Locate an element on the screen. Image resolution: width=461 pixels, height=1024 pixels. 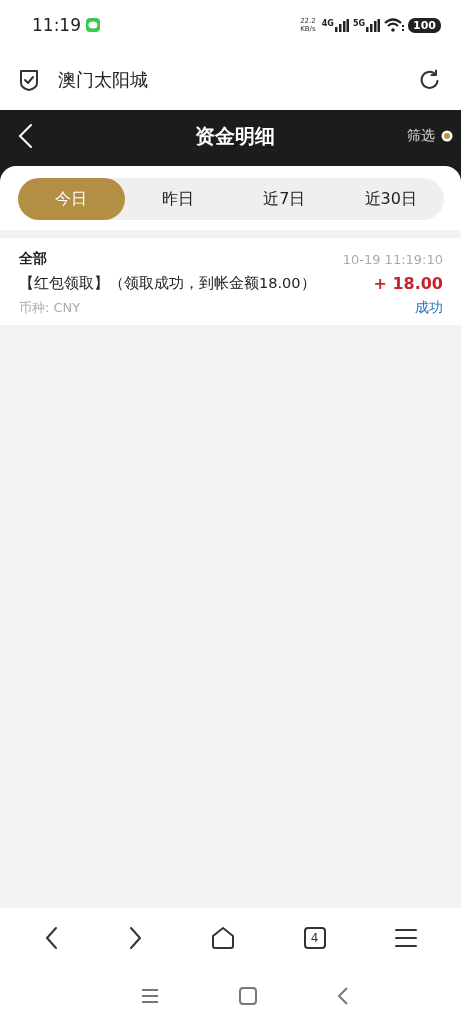
record-description: 【红包领取】（领取成功，到帐金额18.00） is located at coordinates (168, 283).